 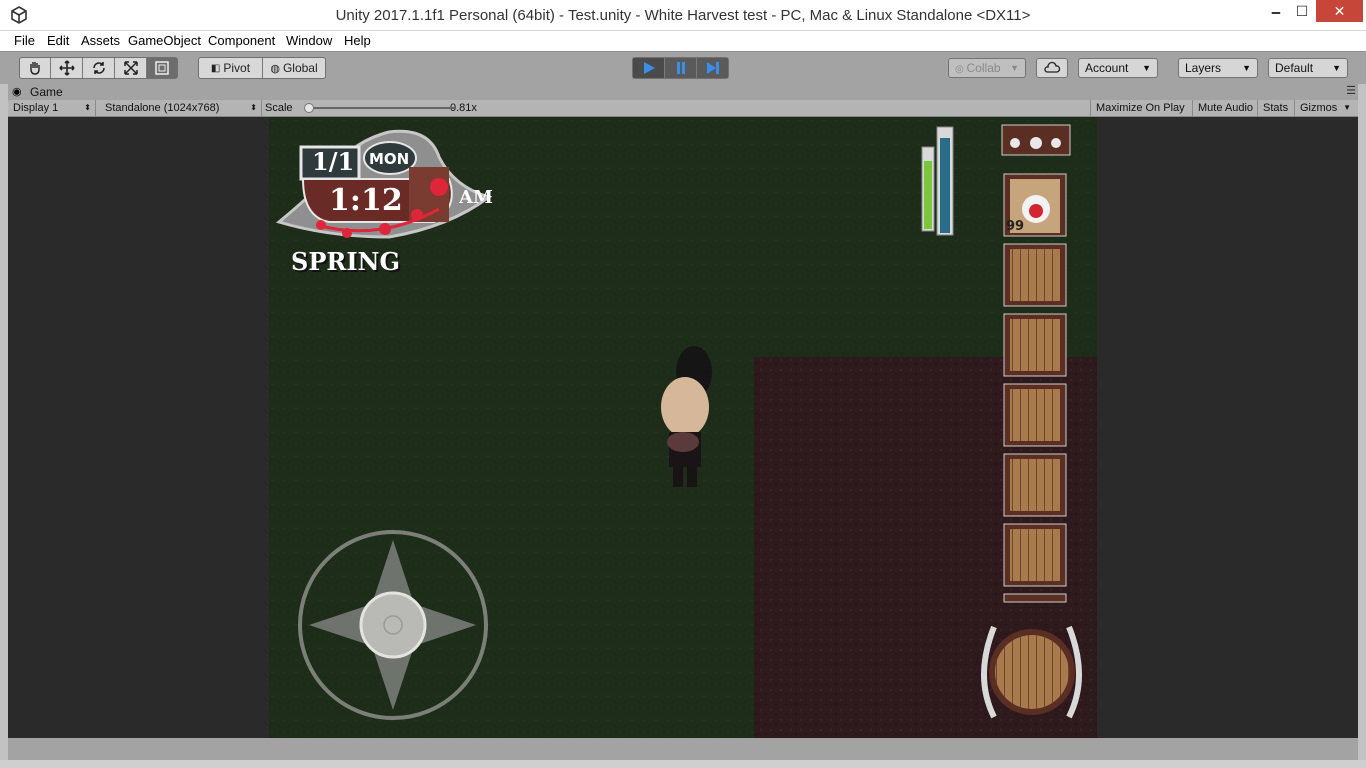 I want to click on menu-file: File, so click(x=24, y=40).